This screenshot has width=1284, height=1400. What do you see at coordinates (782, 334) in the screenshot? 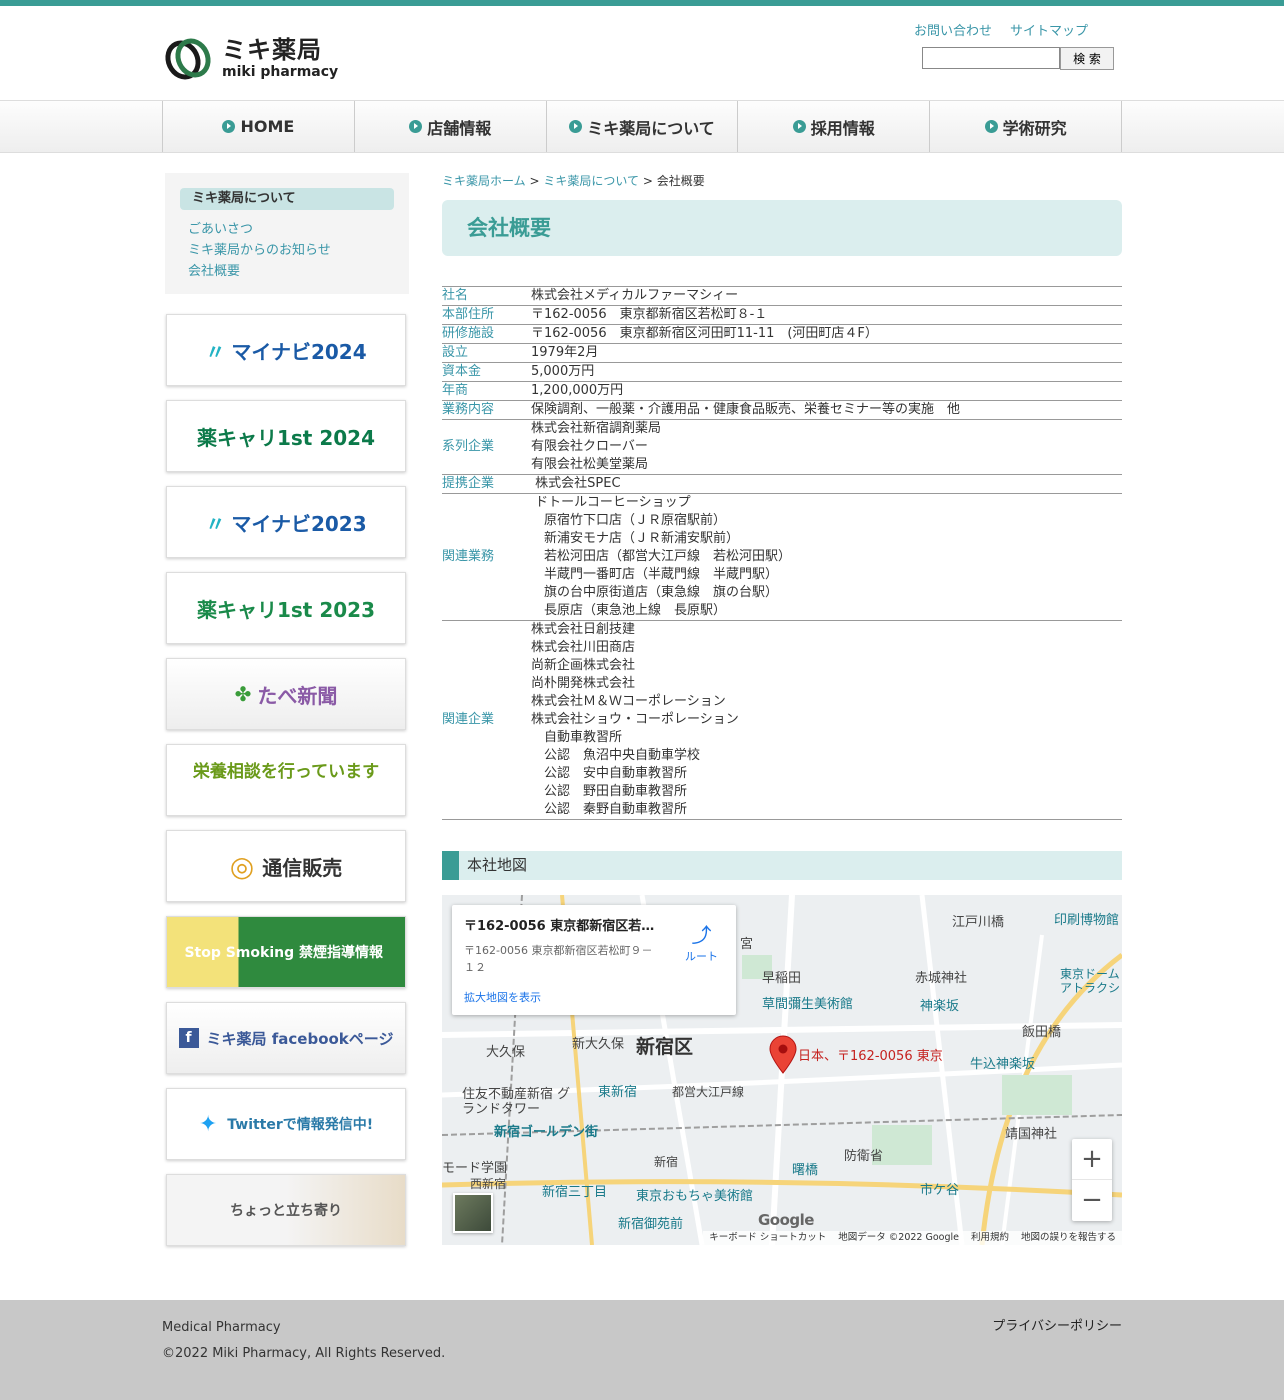
I see `table-row: 研修施設 〒162-0056 東京都新宿区河田町11-11 (河田町店４F）` at bounding box center [782, 334].